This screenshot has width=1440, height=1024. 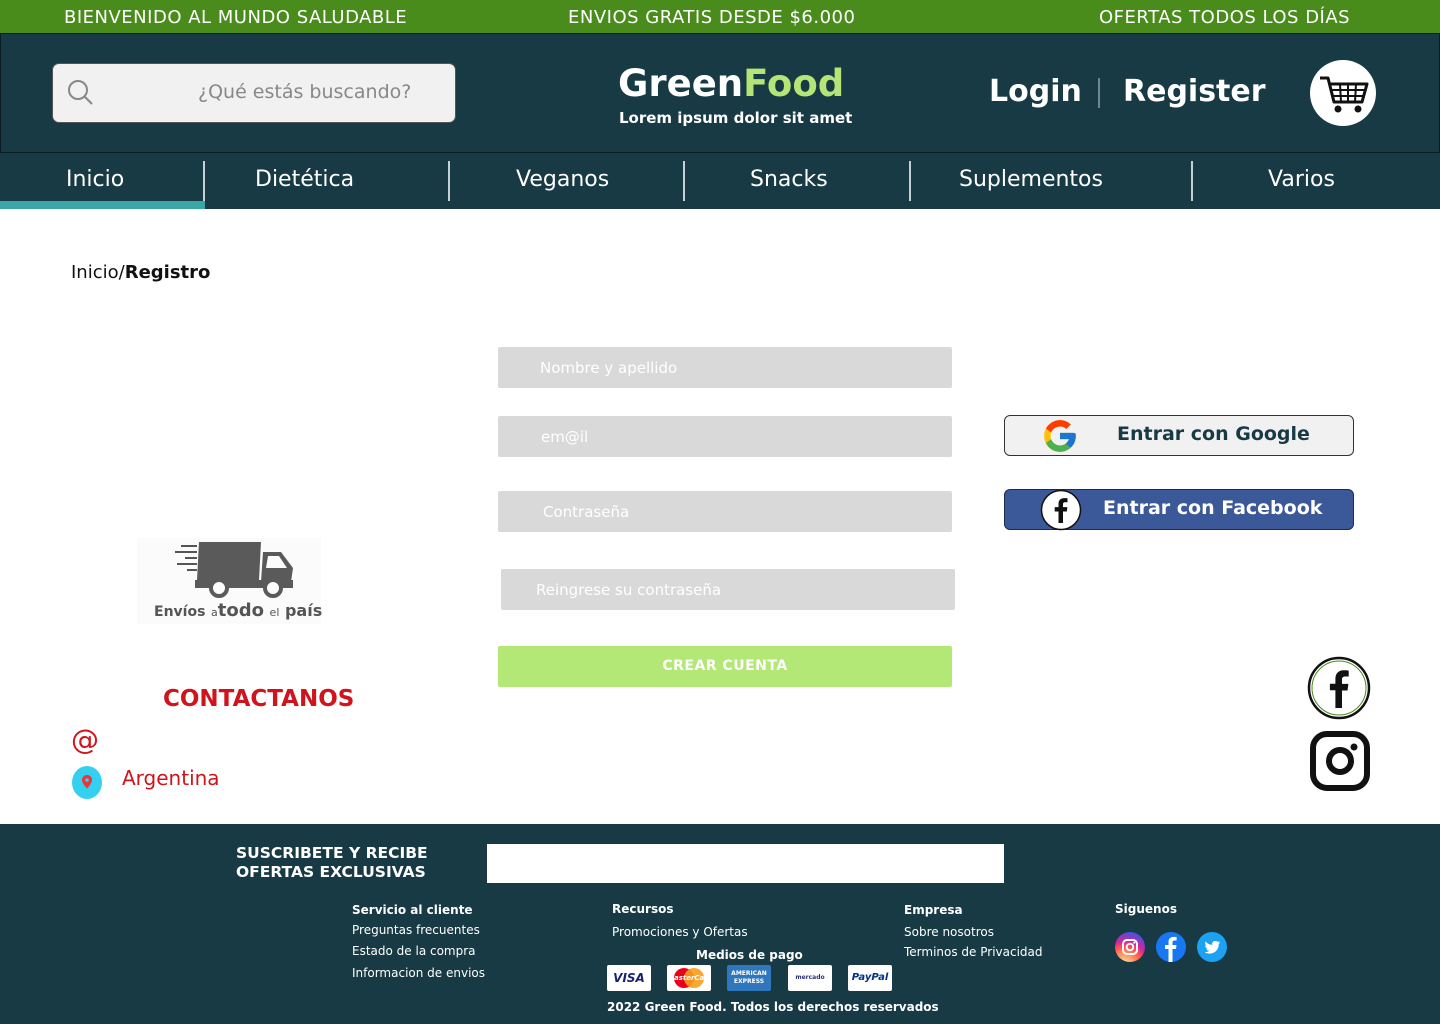 I want to click on logo-green-text: Green, so click(x=681, y=83).